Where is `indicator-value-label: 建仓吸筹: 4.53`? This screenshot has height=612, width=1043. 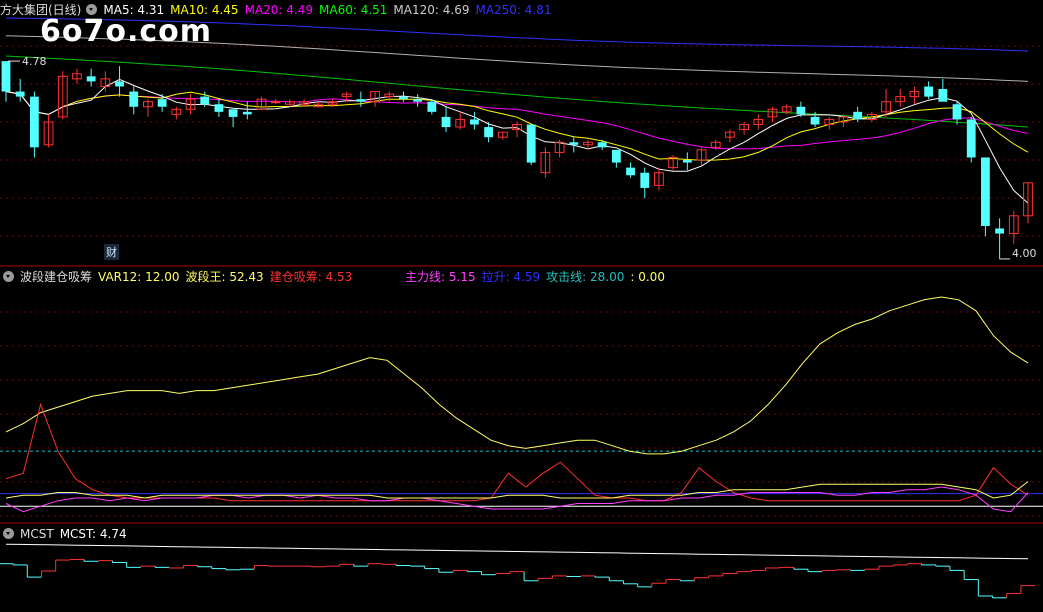 indicator-value-label: 建仓吸筹: 4.53 is located at coordinates (311, 277).